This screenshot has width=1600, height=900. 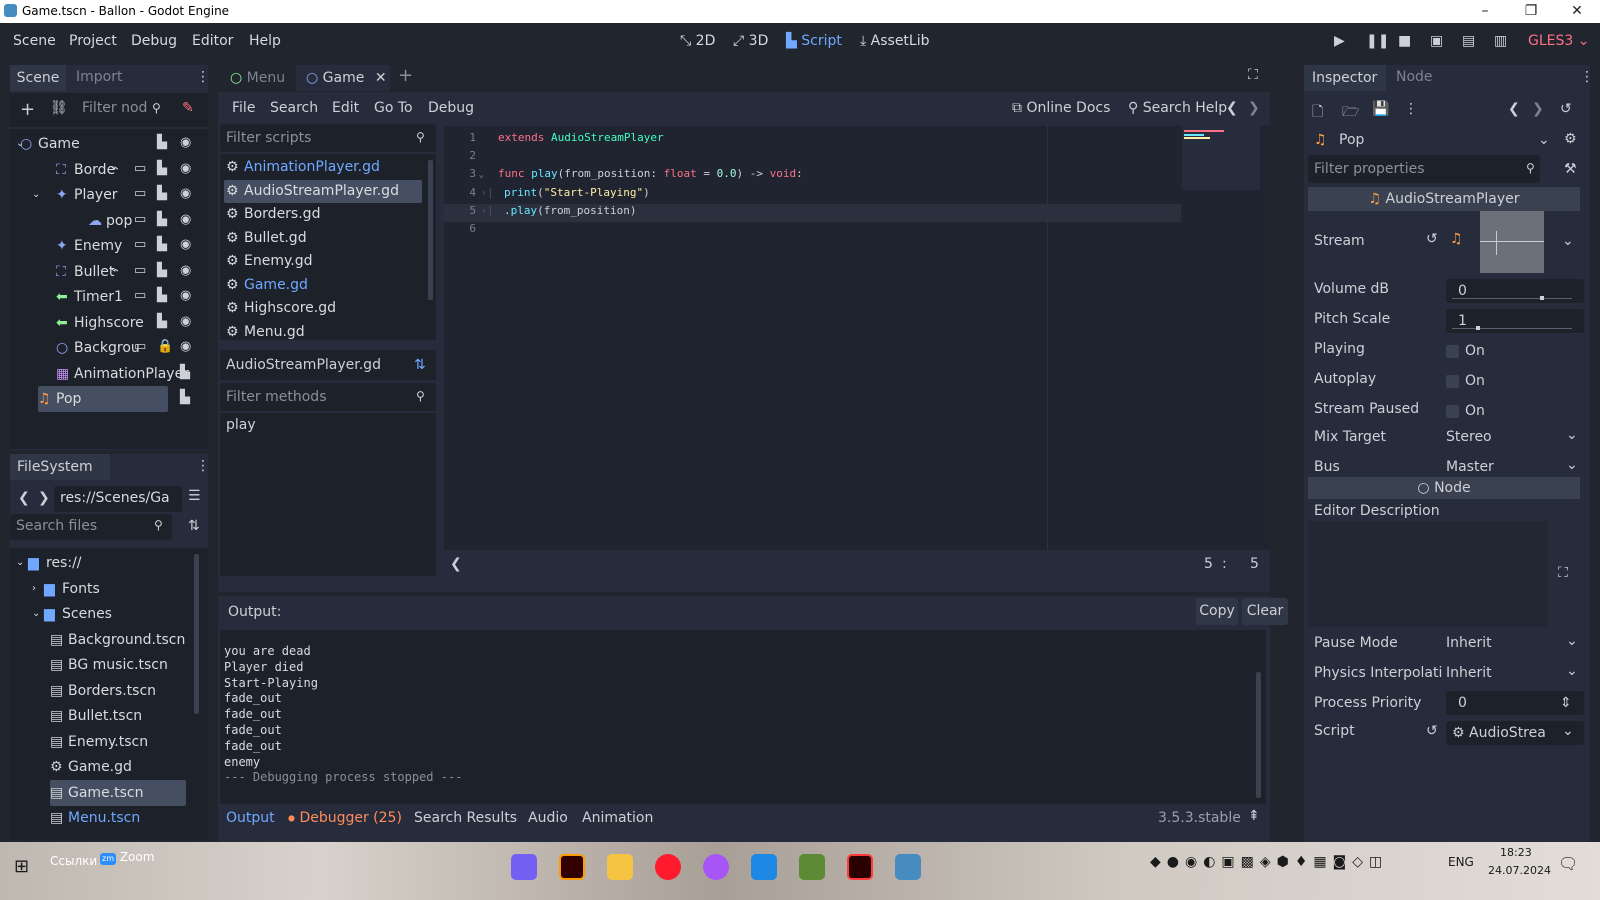 I want to click on link-icon: ⛓, so click(x=59, y=108).